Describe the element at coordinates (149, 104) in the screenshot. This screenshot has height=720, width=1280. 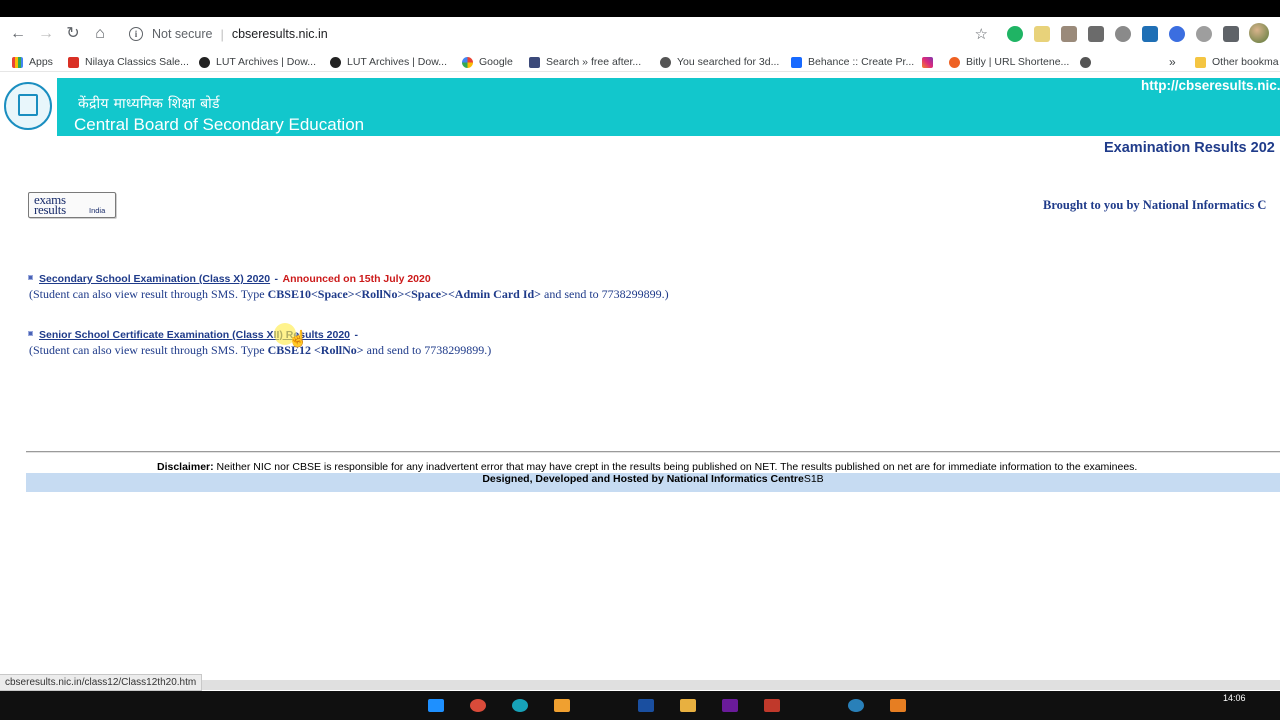
I see `hindi-title: केंद्रीय माध्यमिक शिक्षा बोर्ड` at that location.